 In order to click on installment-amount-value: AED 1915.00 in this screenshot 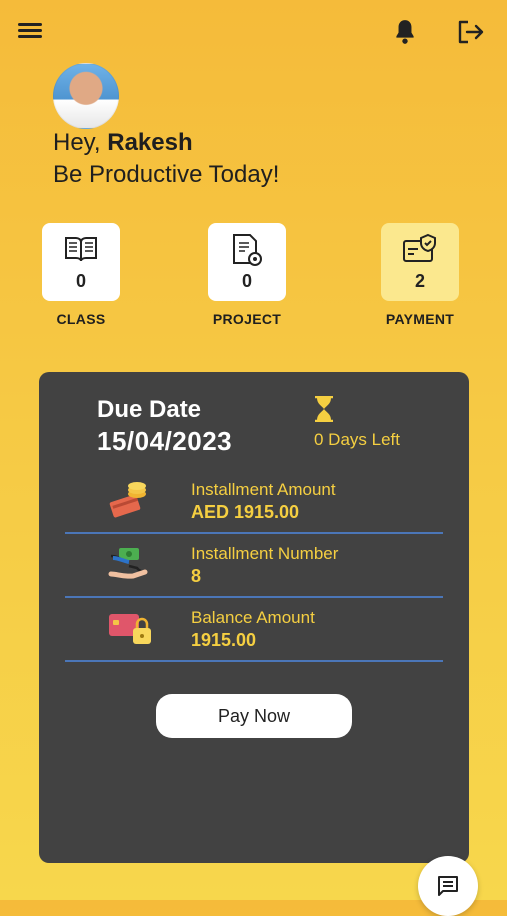, I will do `click(245, 512)`.